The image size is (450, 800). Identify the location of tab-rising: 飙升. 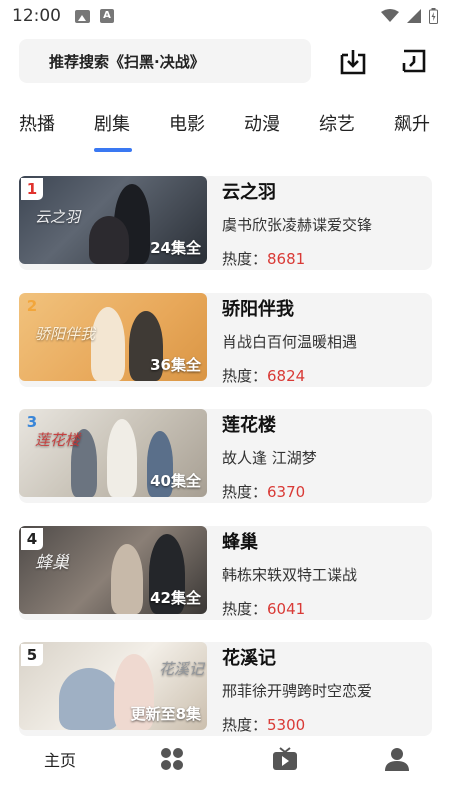
(412, 123).